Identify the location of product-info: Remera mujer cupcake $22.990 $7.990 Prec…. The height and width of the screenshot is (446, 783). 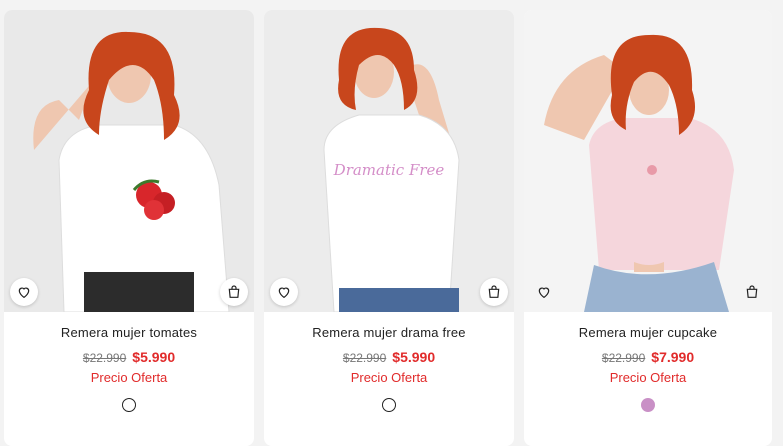
(648, 379).